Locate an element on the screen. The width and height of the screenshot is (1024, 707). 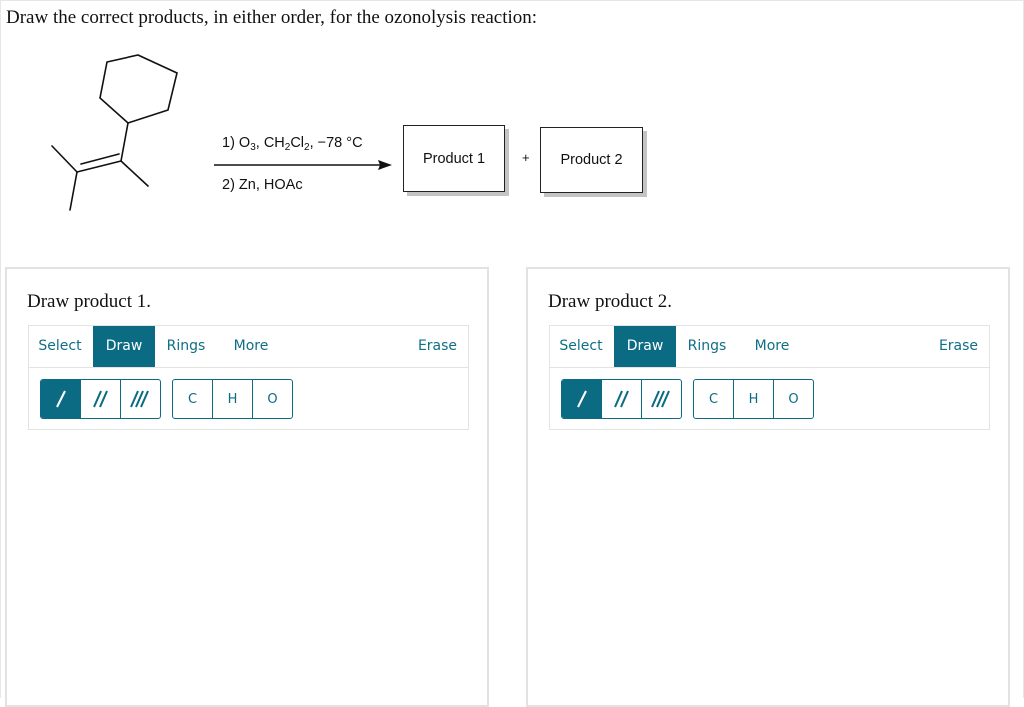
reaction-condition-1: 1) O3, CH2Cl2, −78 °C is located at coordinates (292, 144).